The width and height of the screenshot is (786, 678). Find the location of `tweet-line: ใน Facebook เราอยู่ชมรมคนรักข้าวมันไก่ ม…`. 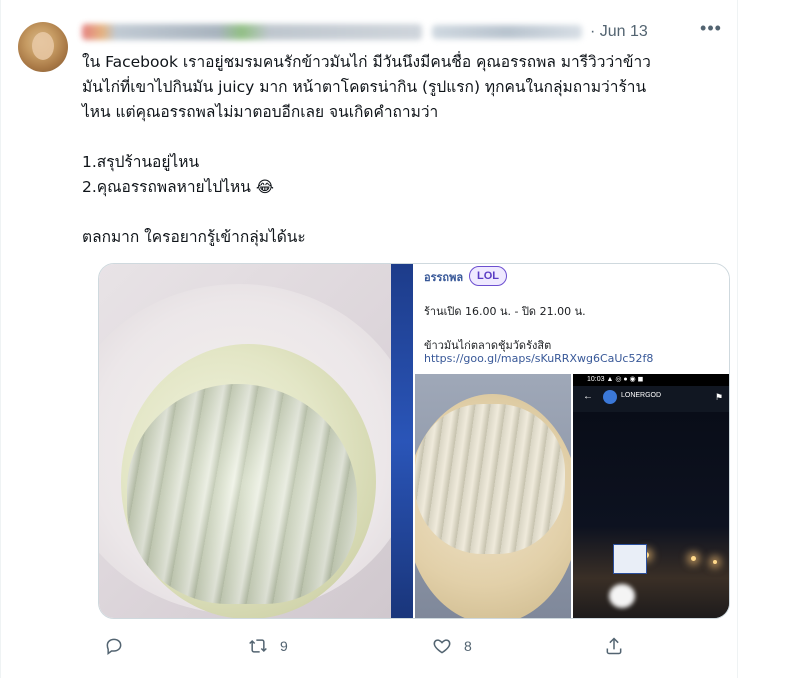

tweet-line: ใน Facebook เราอยู่ชมรมคนรักข้าวมันไก่ ม… is located at coordinates (366, 62).